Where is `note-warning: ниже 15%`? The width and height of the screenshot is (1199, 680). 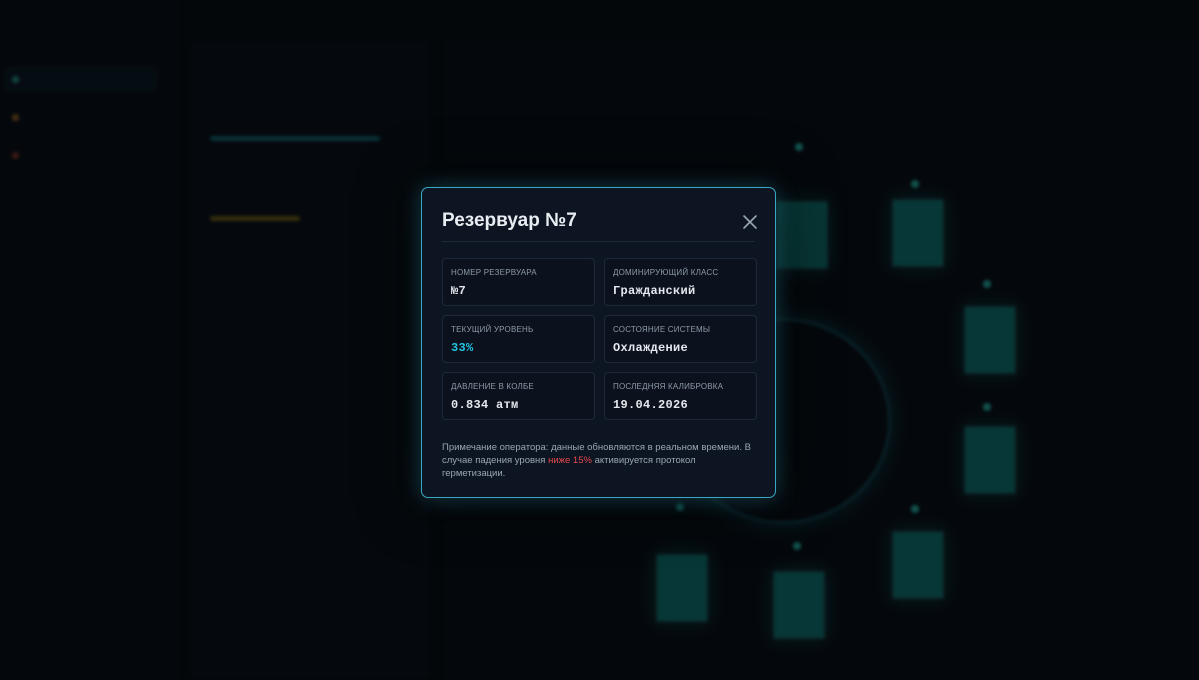
note-warning: ниже 15% is located at coordinates (570, 460).